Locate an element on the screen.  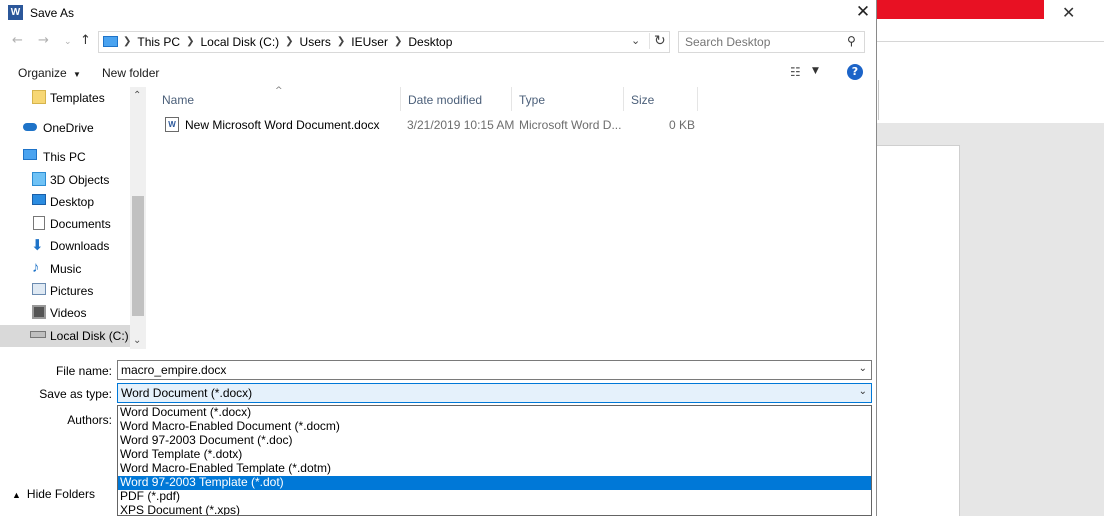
sidebar-item-videos: Videos is located at coordinates (65, 313).